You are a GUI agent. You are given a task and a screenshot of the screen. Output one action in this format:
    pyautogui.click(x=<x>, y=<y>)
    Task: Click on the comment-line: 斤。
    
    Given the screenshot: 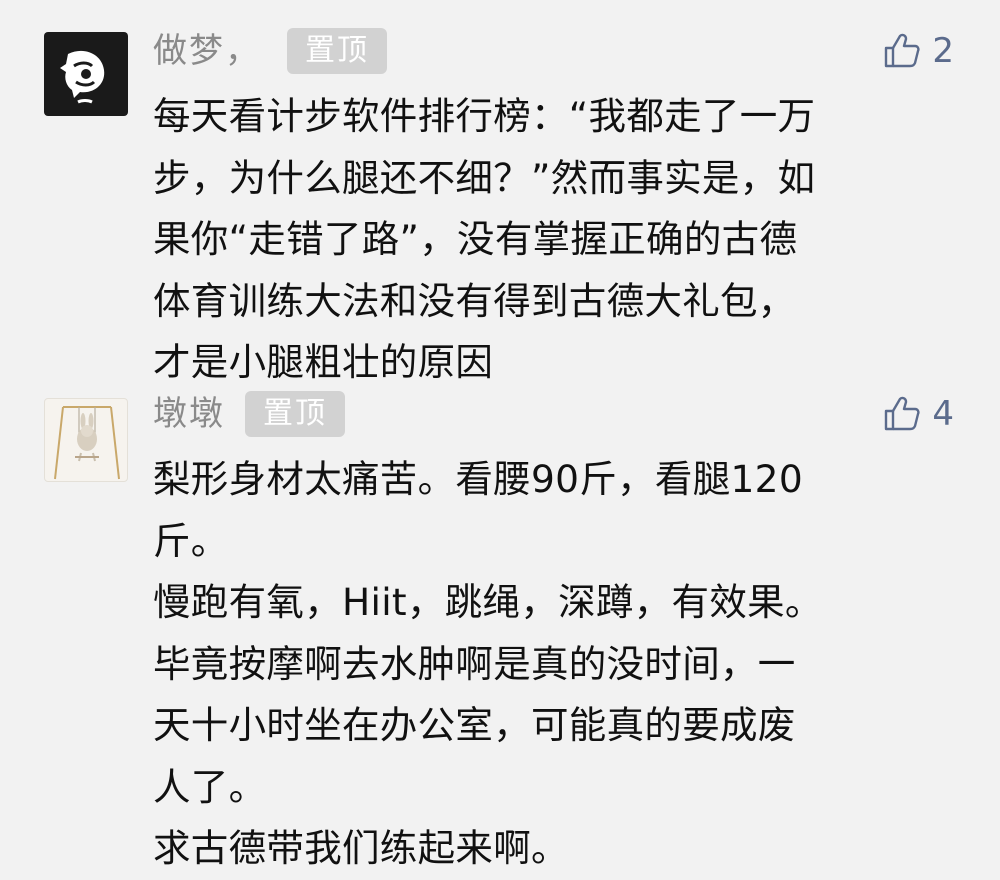 What is the action you would take?
    pyautogui.click(x=191, y=540)
    